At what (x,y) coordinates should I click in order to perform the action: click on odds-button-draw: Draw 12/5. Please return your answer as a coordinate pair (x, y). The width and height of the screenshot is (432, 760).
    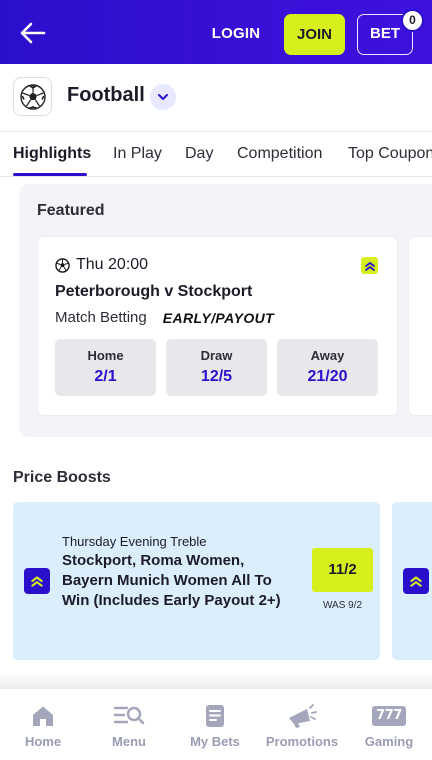
    Looking at the image, I should click on (216, 367).